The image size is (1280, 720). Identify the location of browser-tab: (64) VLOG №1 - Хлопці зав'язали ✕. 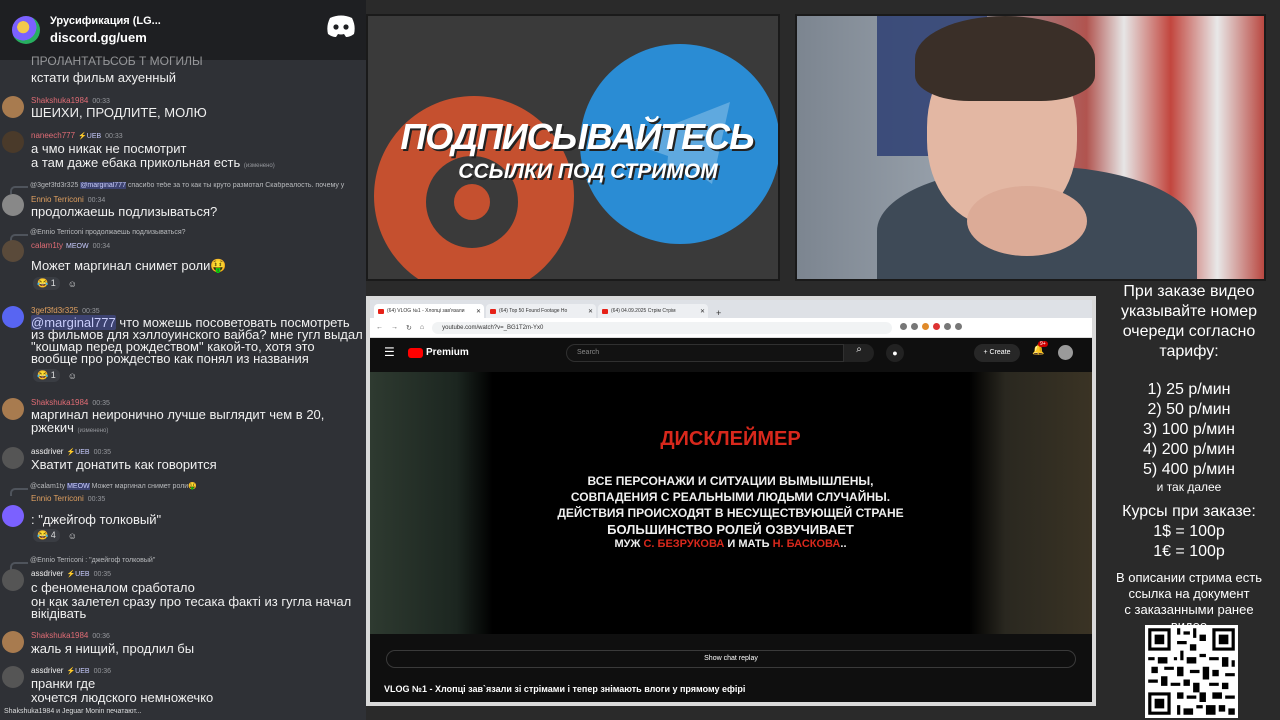
(429, 311).